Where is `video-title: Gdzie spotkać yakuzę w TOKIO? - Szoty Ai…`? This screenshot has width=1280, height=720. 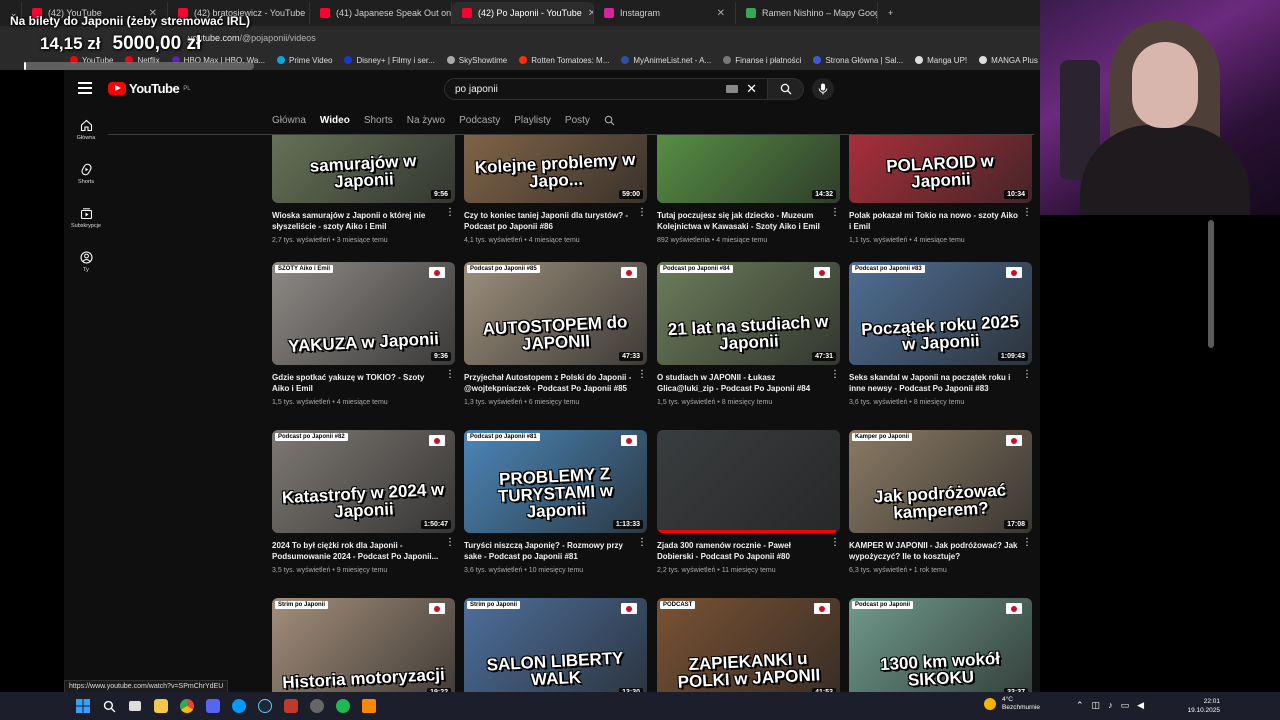
video-title: Gdzie spotkać yakuzę w TOKIO? - Szoty Ai… is located at coordinates (363, 384).